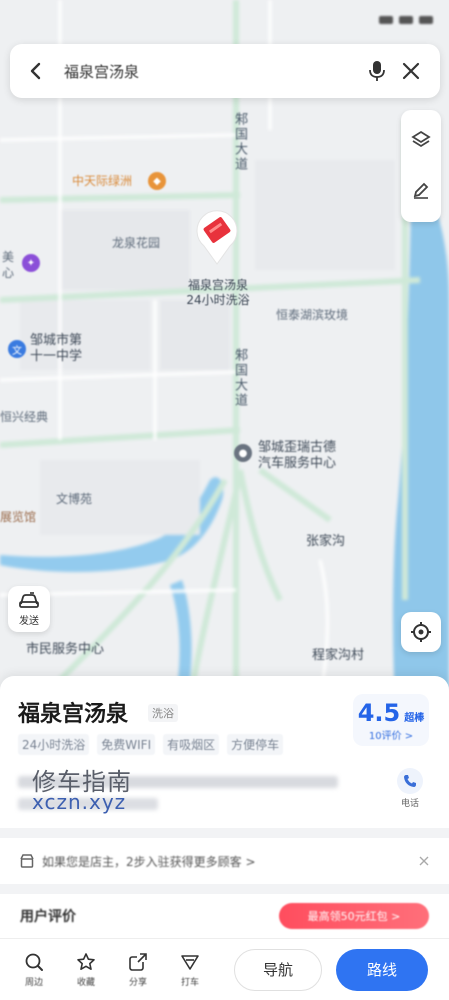 Image resolution: width=449 pixels, height=1000 pixels. Describe the element at coordinates (8, 257) in the screenshot. I see `map-label: 美` at that location.